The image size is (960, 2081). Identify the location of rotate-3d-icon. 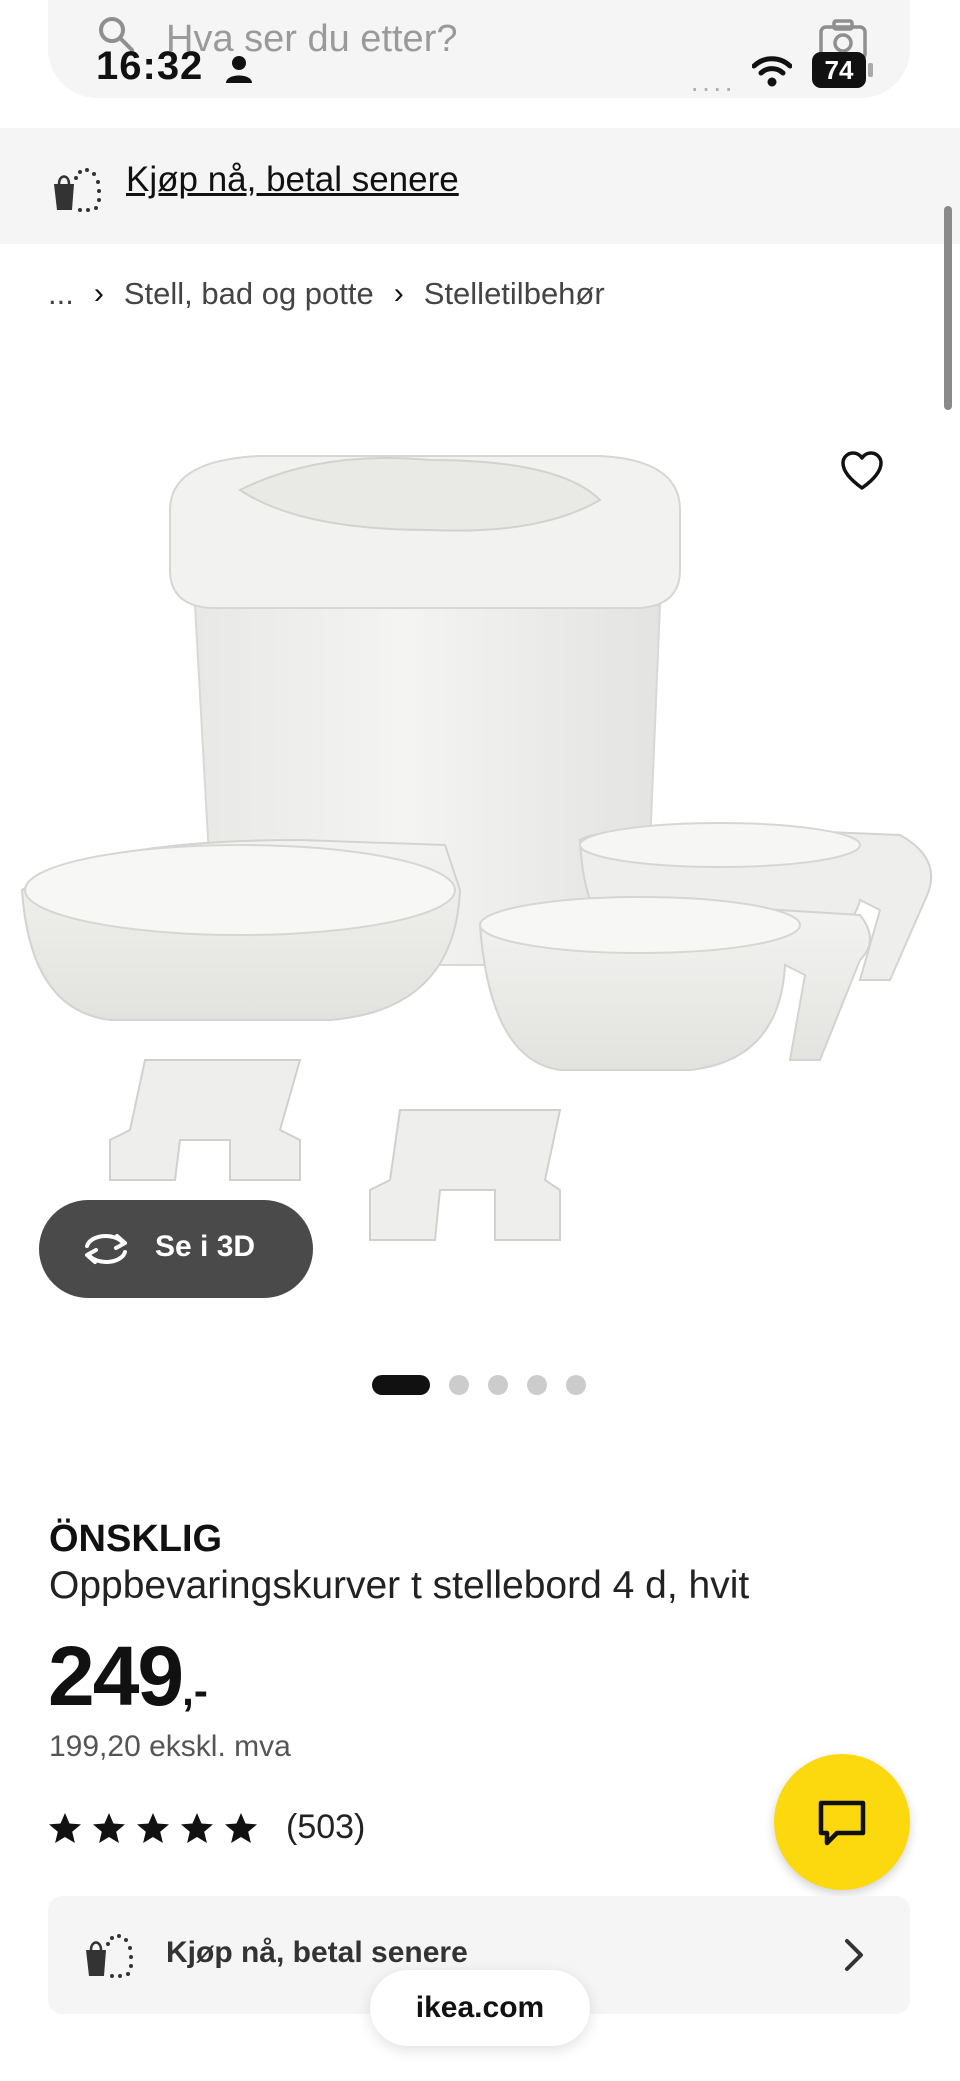
(106, 1249).